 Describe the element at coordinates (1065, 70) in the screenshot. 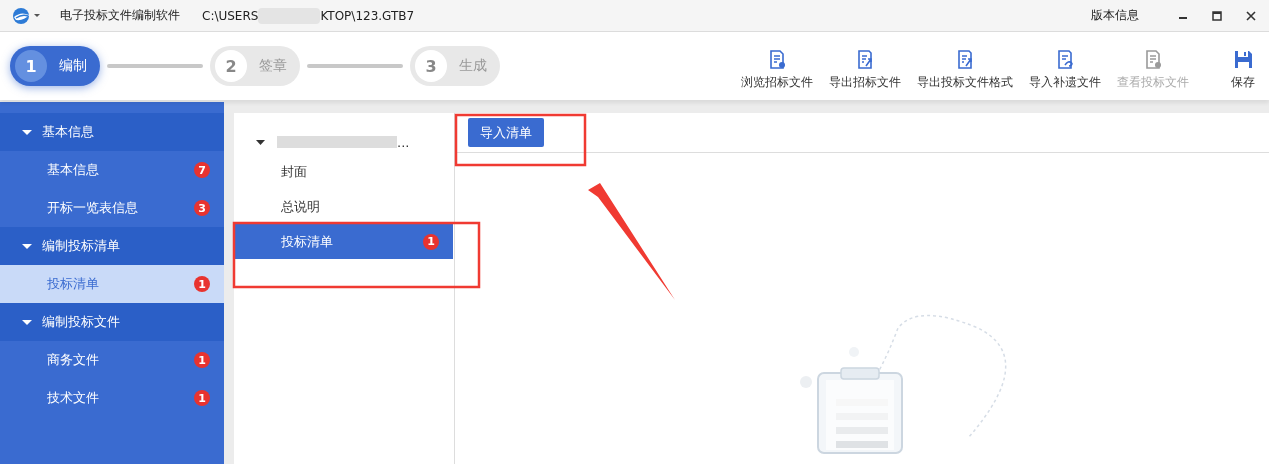

I see `toolbar-button: 导入补遗文件` at that location.